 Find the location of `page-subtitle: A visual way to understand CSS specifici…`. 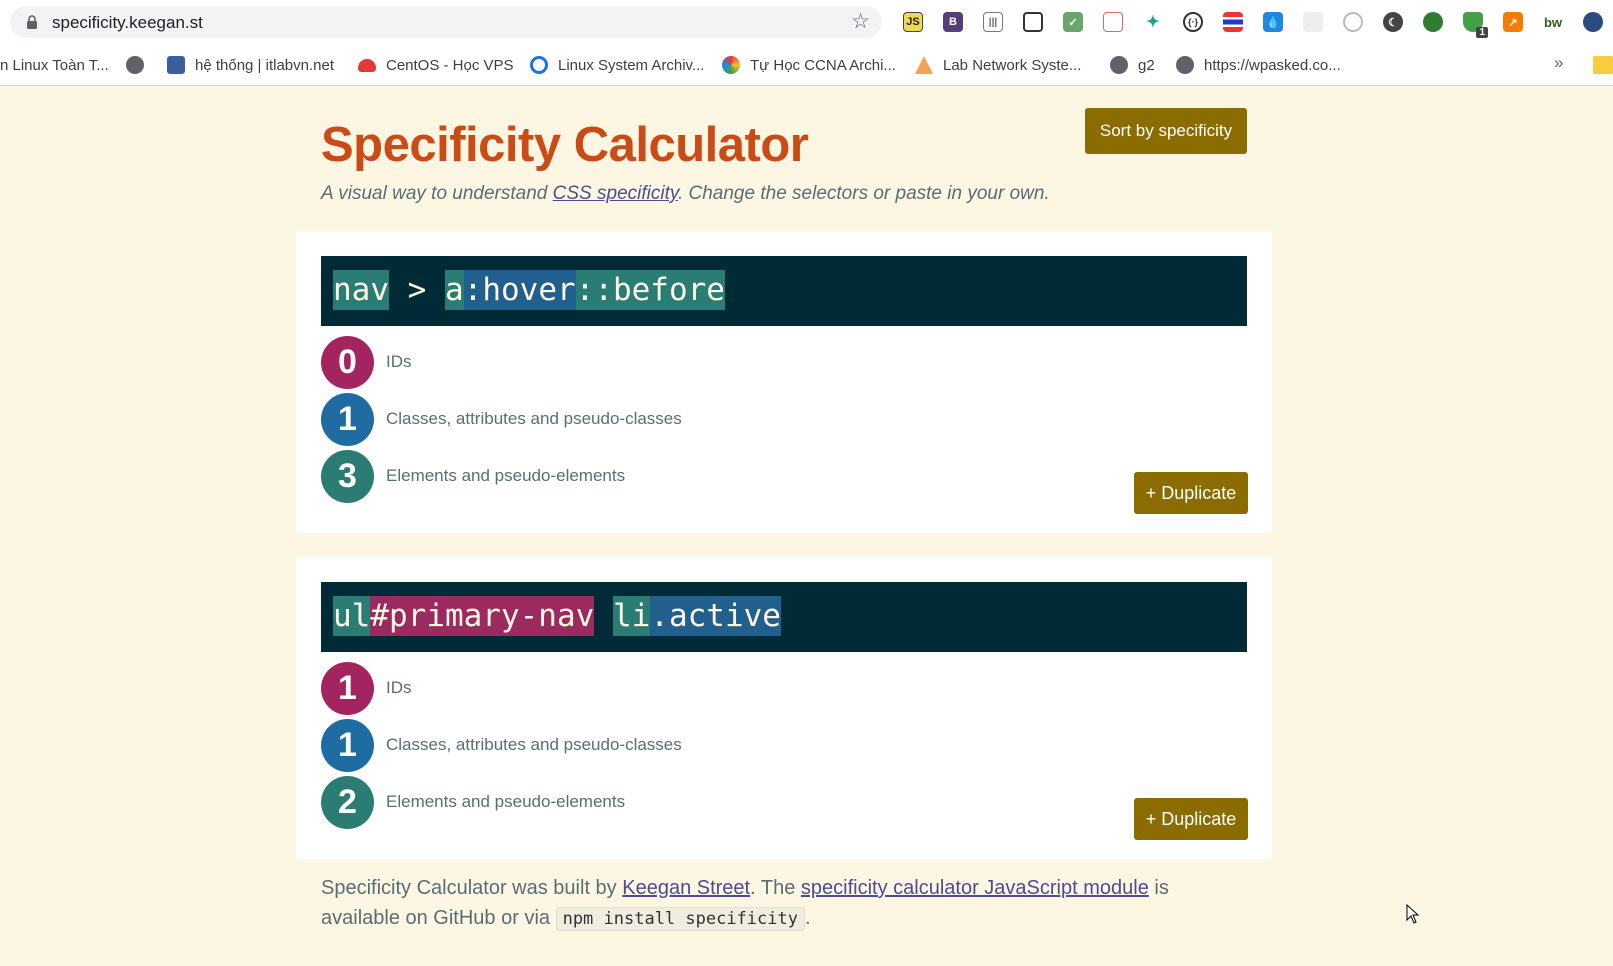

page-subtitle: A visual way to understand CSS specifici… is located at coordinates (685, 194).